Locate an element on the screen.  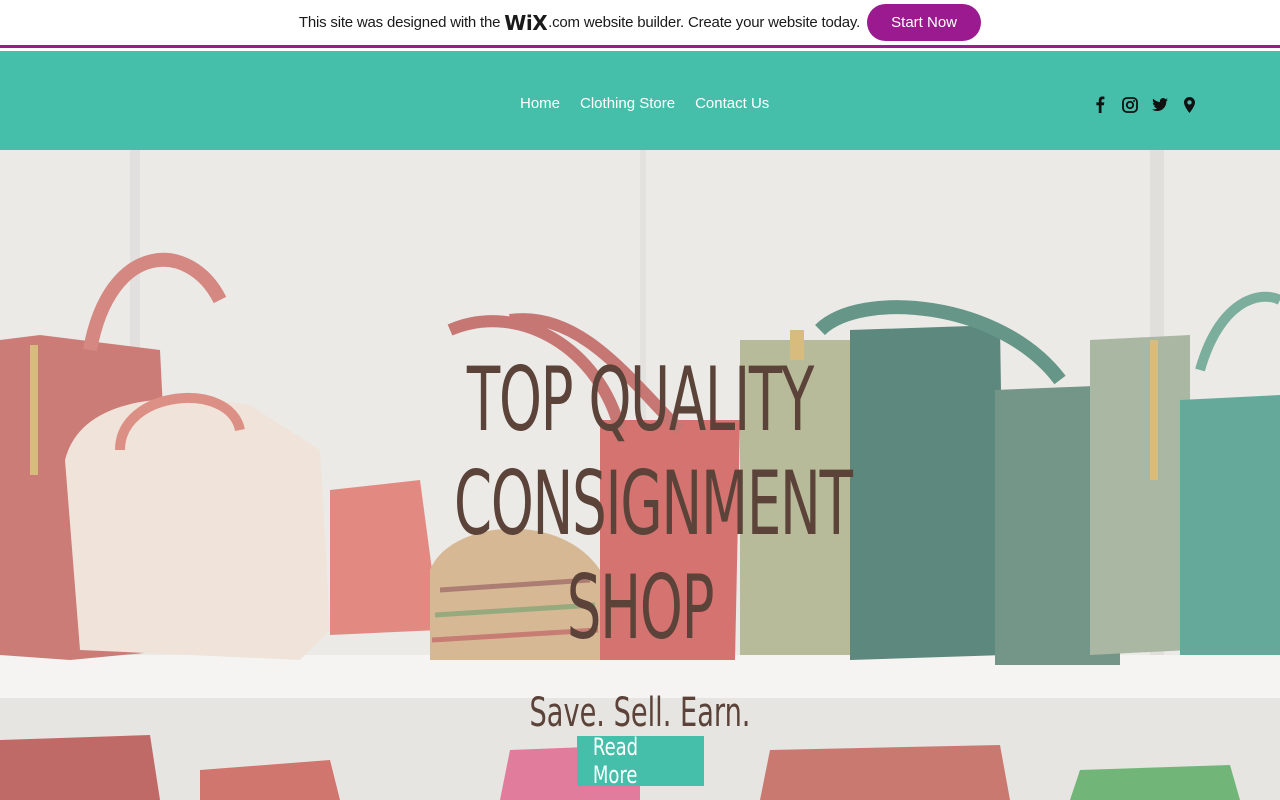
nav-home: Home is located at coordinates (540, 103).